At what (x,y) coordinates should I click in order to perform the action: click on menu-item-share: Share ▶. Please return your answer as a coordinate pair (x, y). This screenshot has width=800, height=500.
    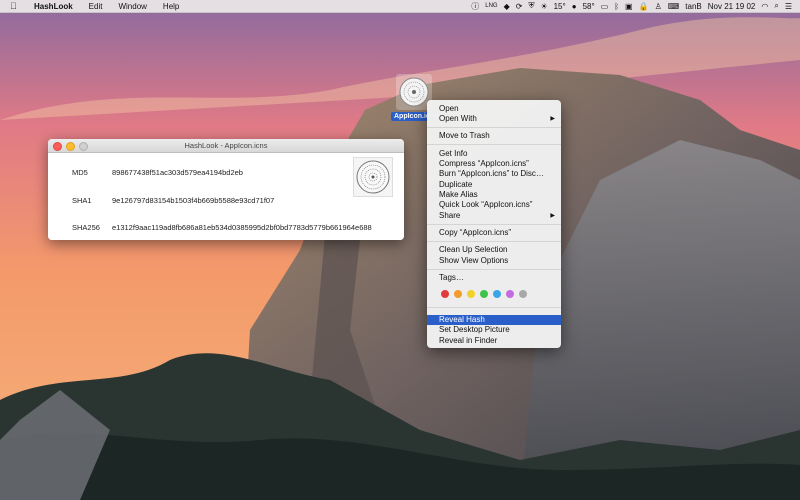
    Looking at the image, I should click on (494, 216).